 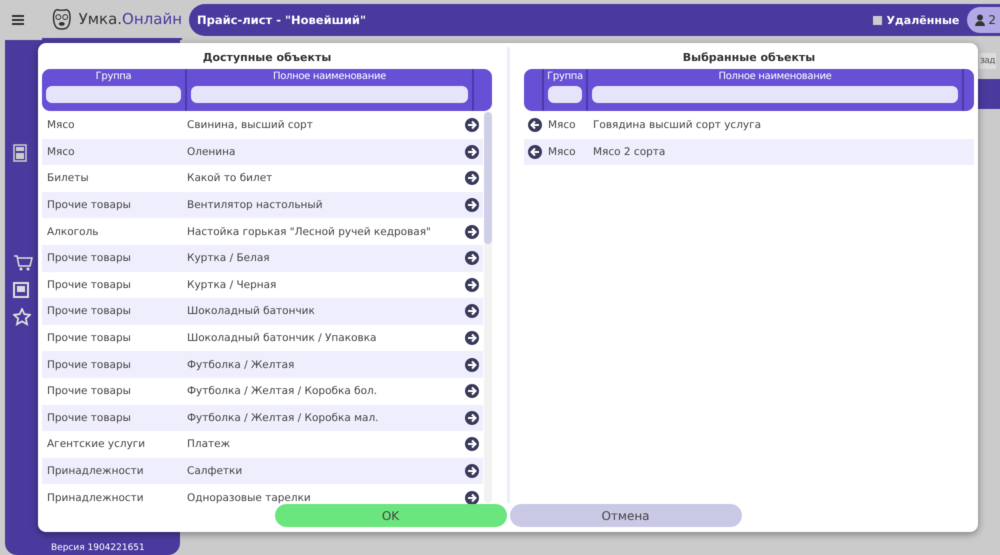 I want to click on cart-icon, so click(x=23, y=263).